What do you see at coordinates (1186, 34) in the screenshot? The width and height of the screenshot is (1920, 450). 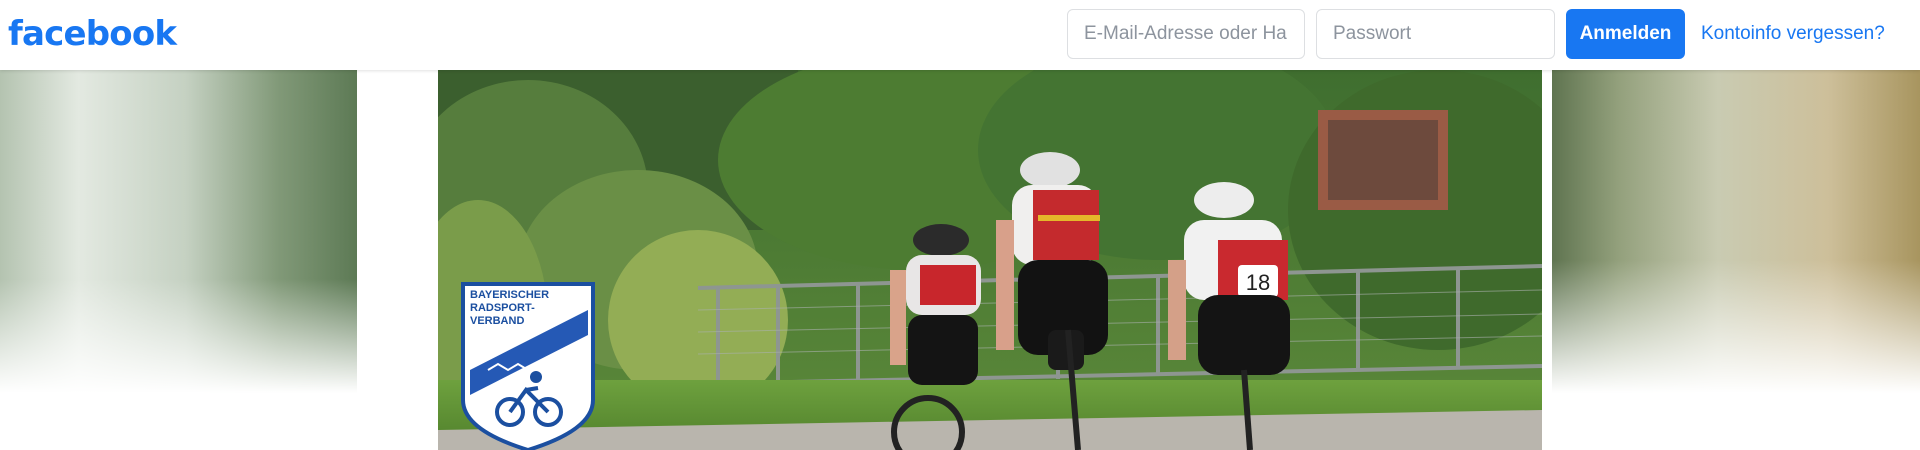 I see `email-input` at bounding box center [1186, 34].